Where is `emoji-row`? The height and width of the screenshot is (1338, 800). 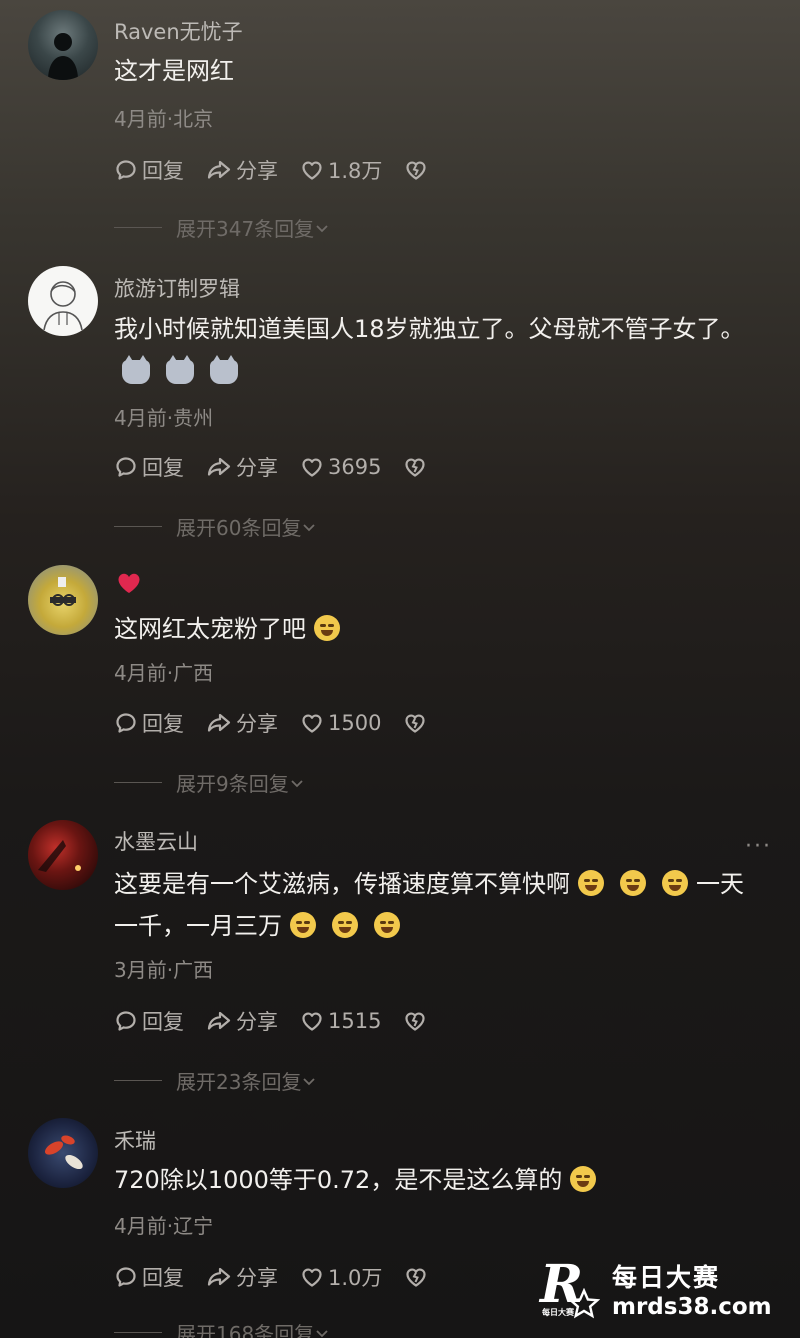
emoji-row is located at coordinates (188, 371).